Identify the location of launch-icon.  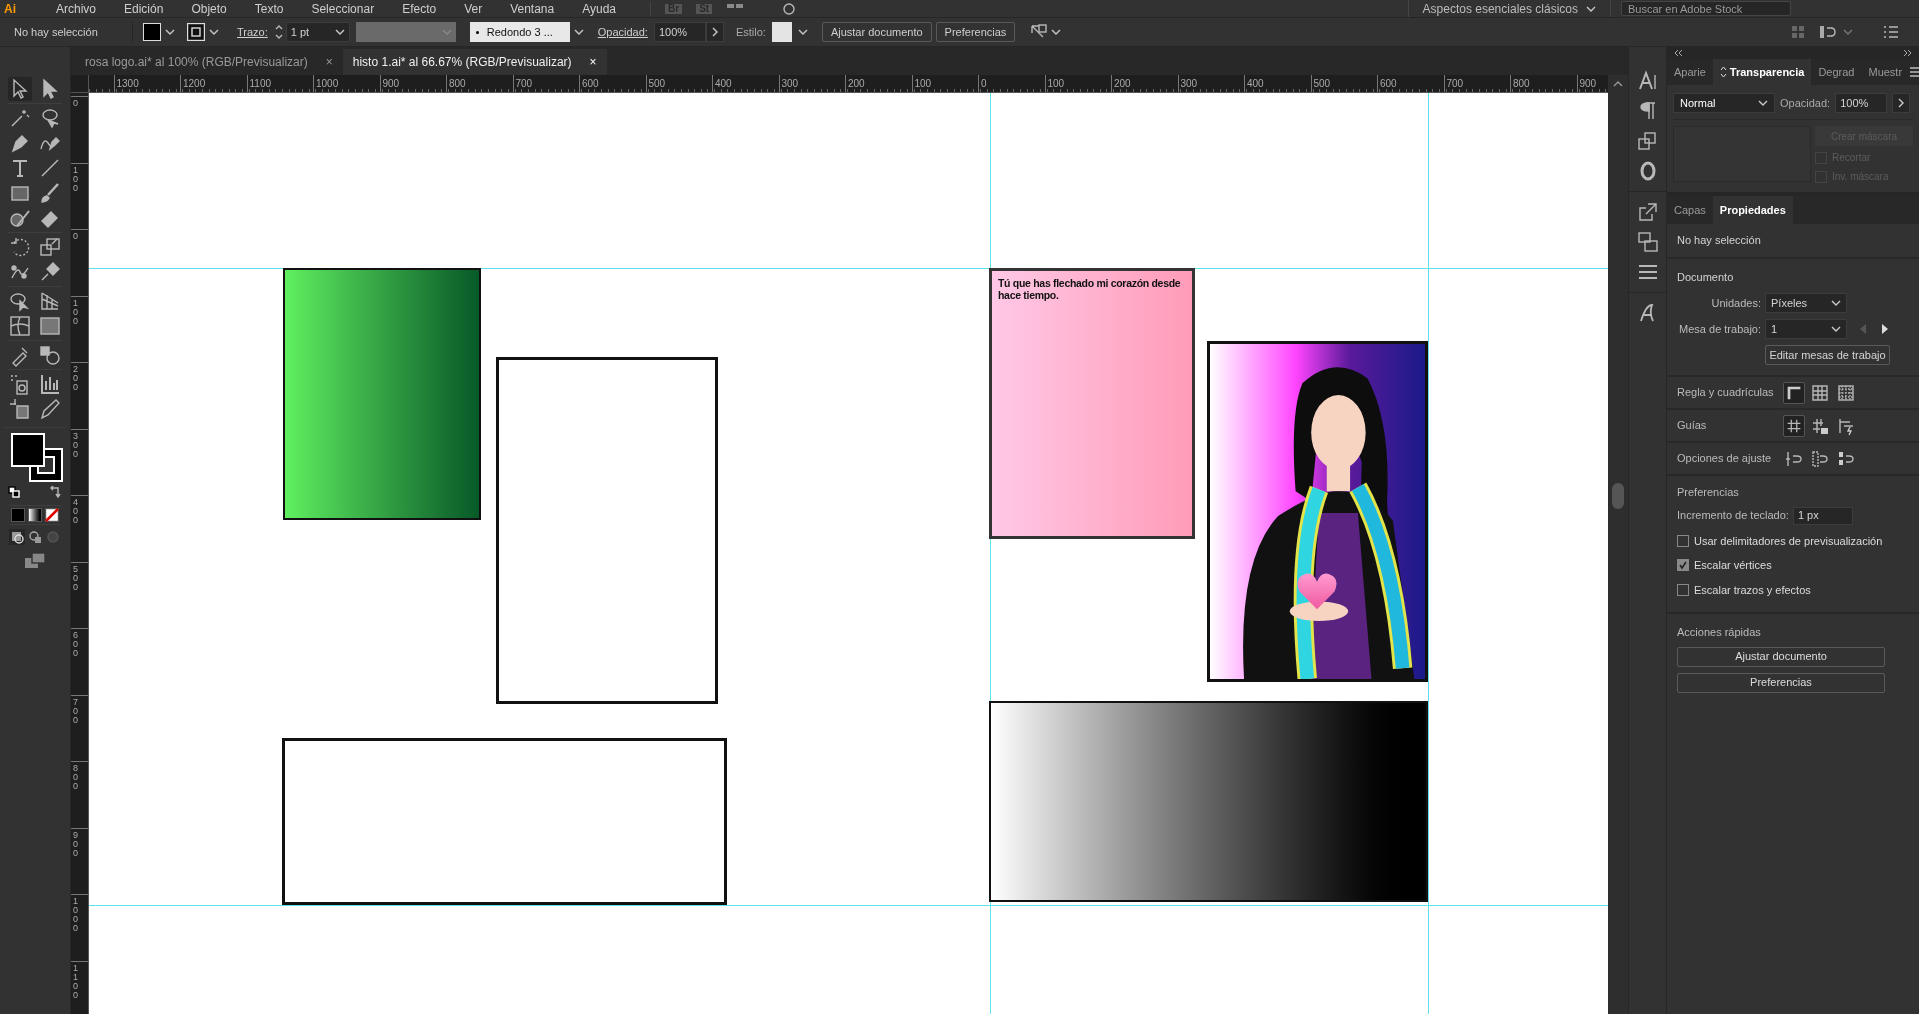
(789, 8).